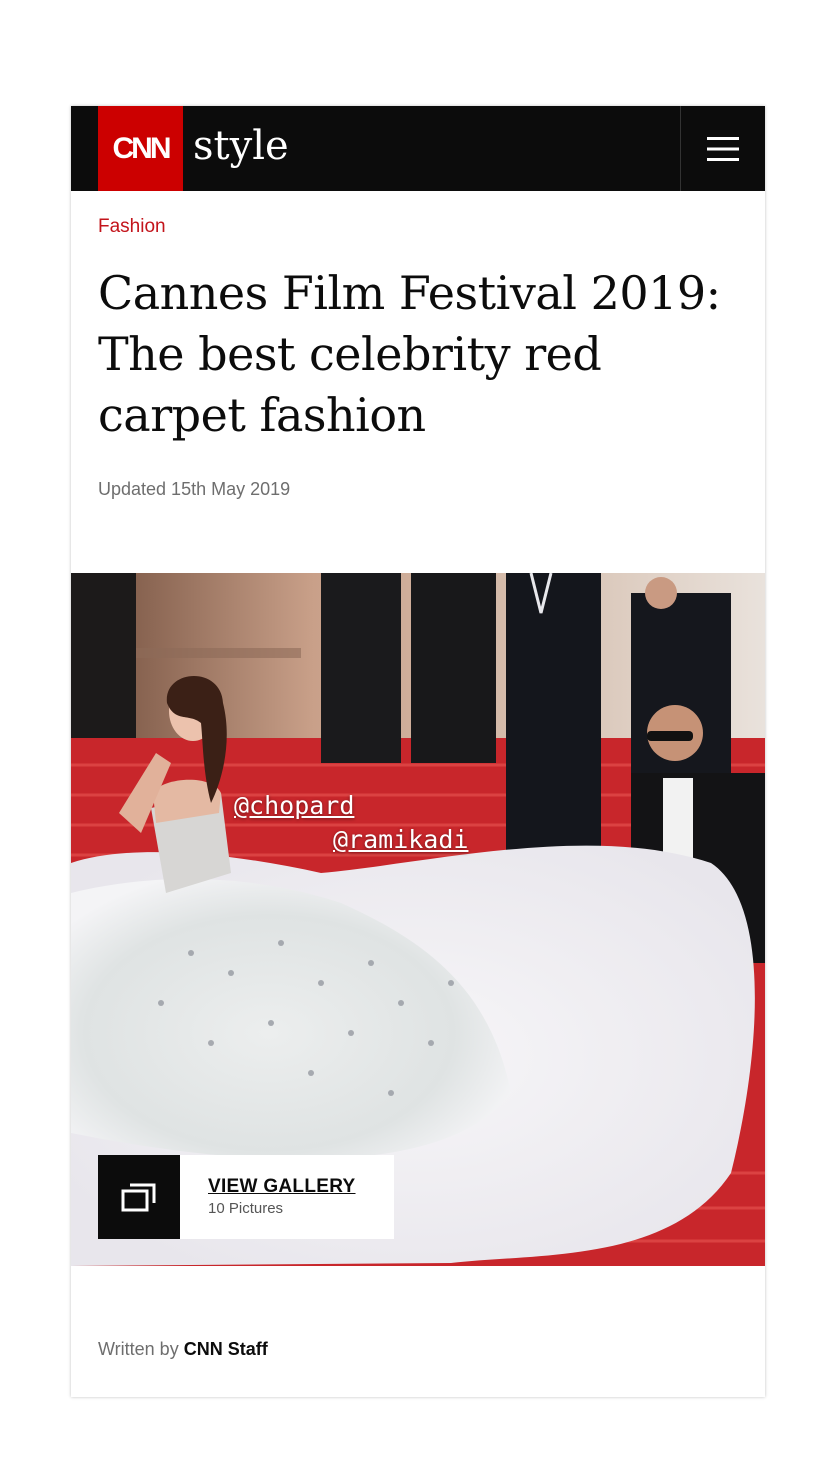  Describe the element at coordinates (400, 839) in the screenshot. I see `ramikadi-tag: @ramikadi` at that location.